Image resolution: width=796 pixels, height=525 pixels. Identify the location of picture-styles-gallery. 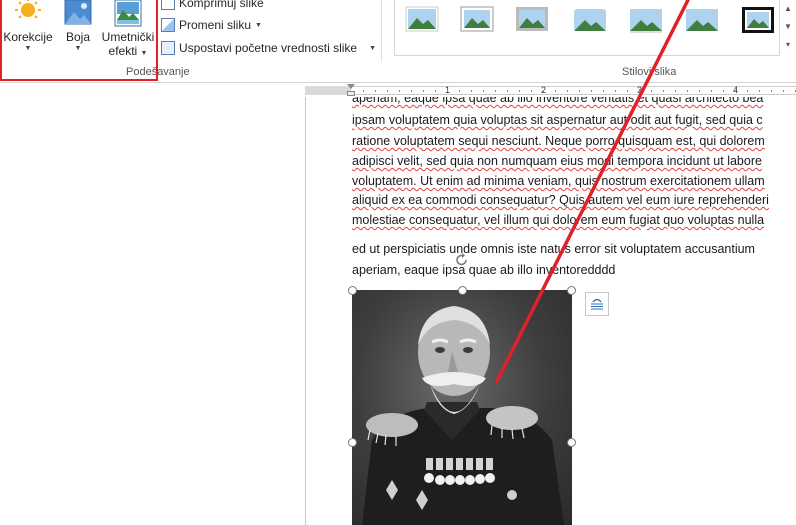
(587, 28).